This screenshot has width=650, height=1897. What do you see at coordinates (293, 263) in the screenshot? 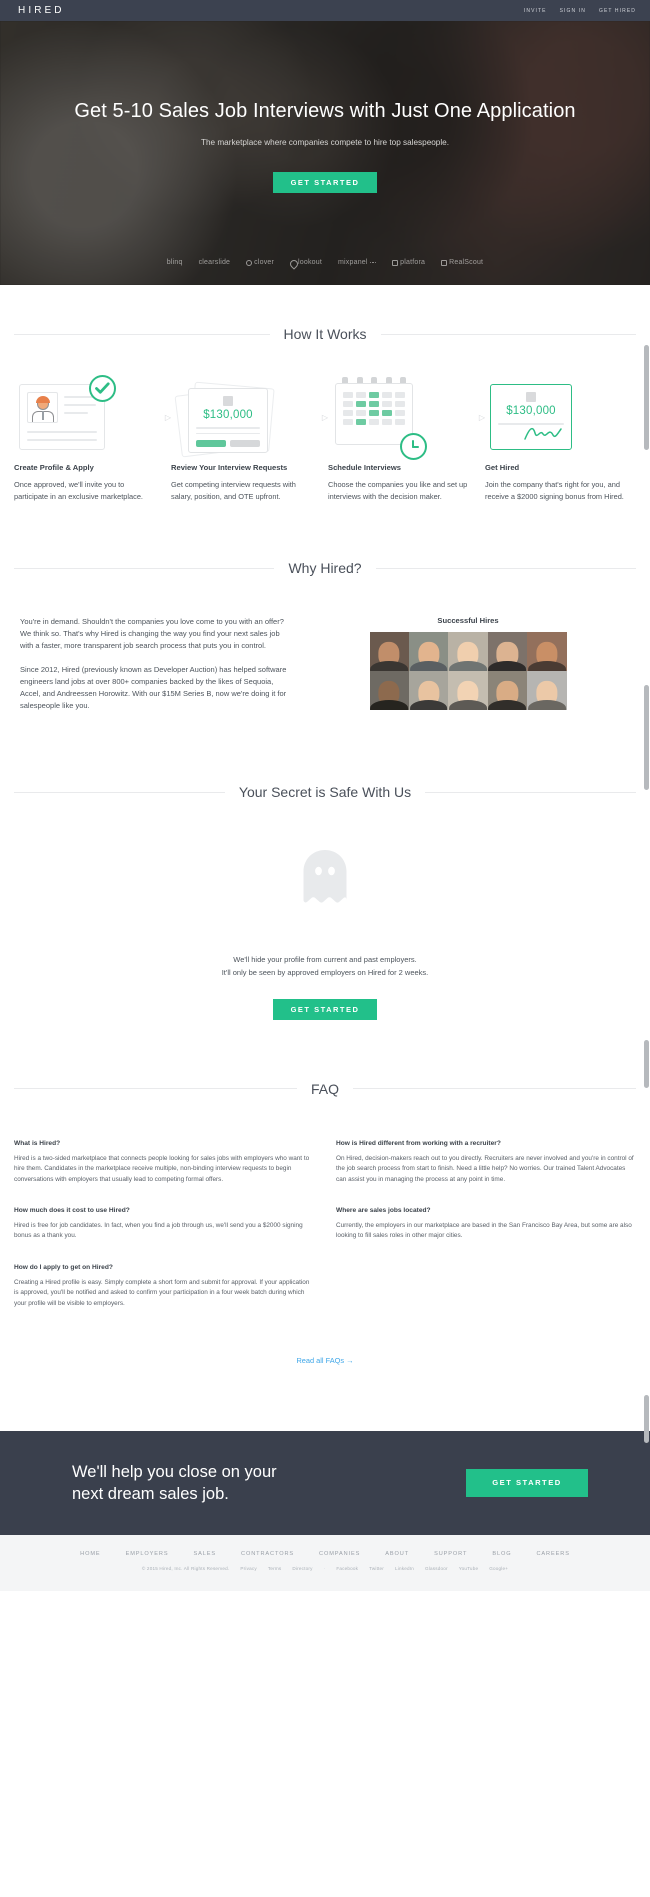
I see `shield-icon` at bounding box center [293, 263].